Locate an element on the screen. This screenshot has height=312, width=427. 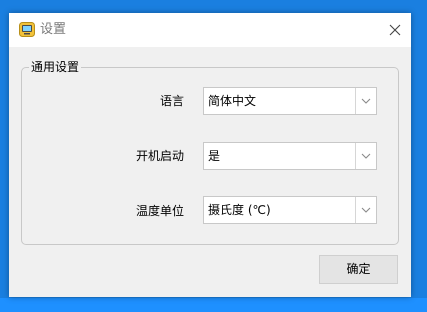
close-button is located at coordinates (396, 30).